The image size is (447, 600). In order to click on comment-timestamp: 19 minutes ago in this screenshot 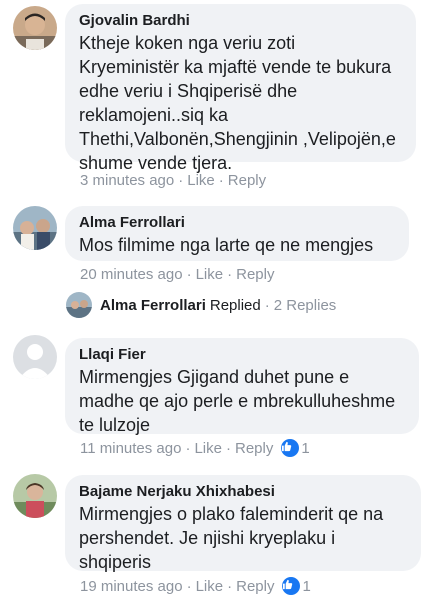, I will do `click(131, 586)`.